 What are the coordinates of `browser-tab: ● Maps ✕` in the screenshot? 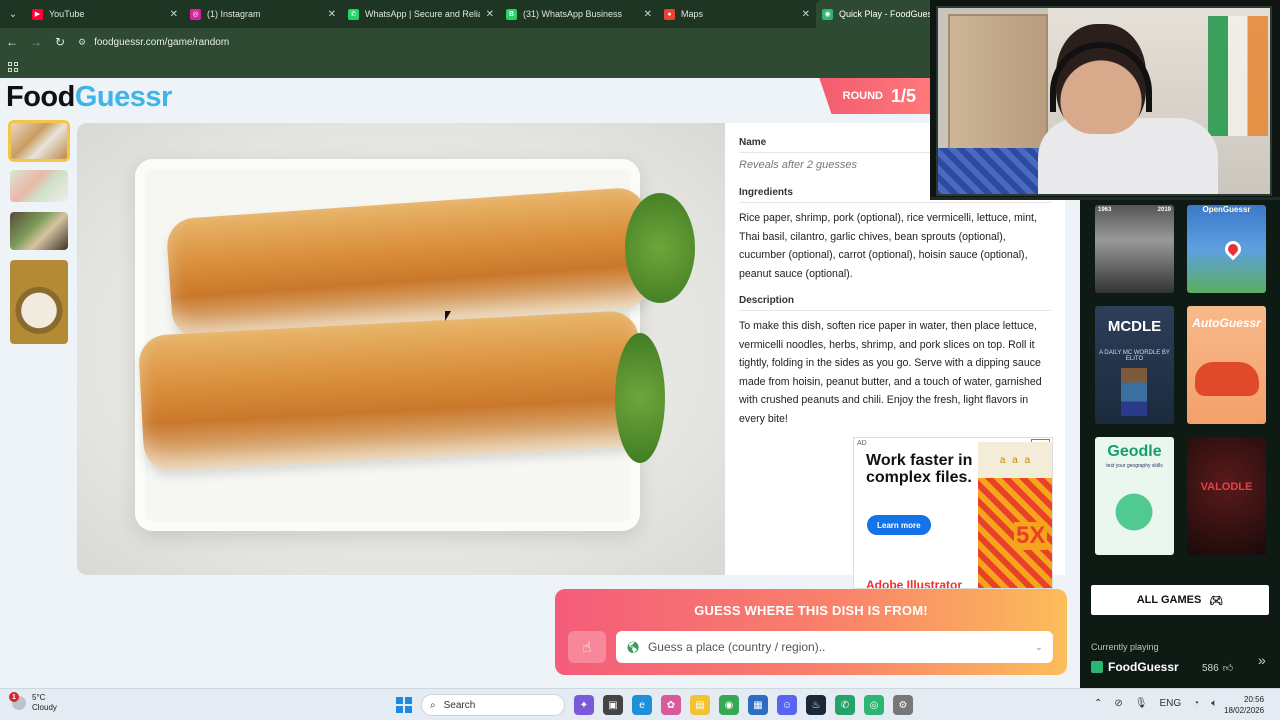 It's located at (737, 14).